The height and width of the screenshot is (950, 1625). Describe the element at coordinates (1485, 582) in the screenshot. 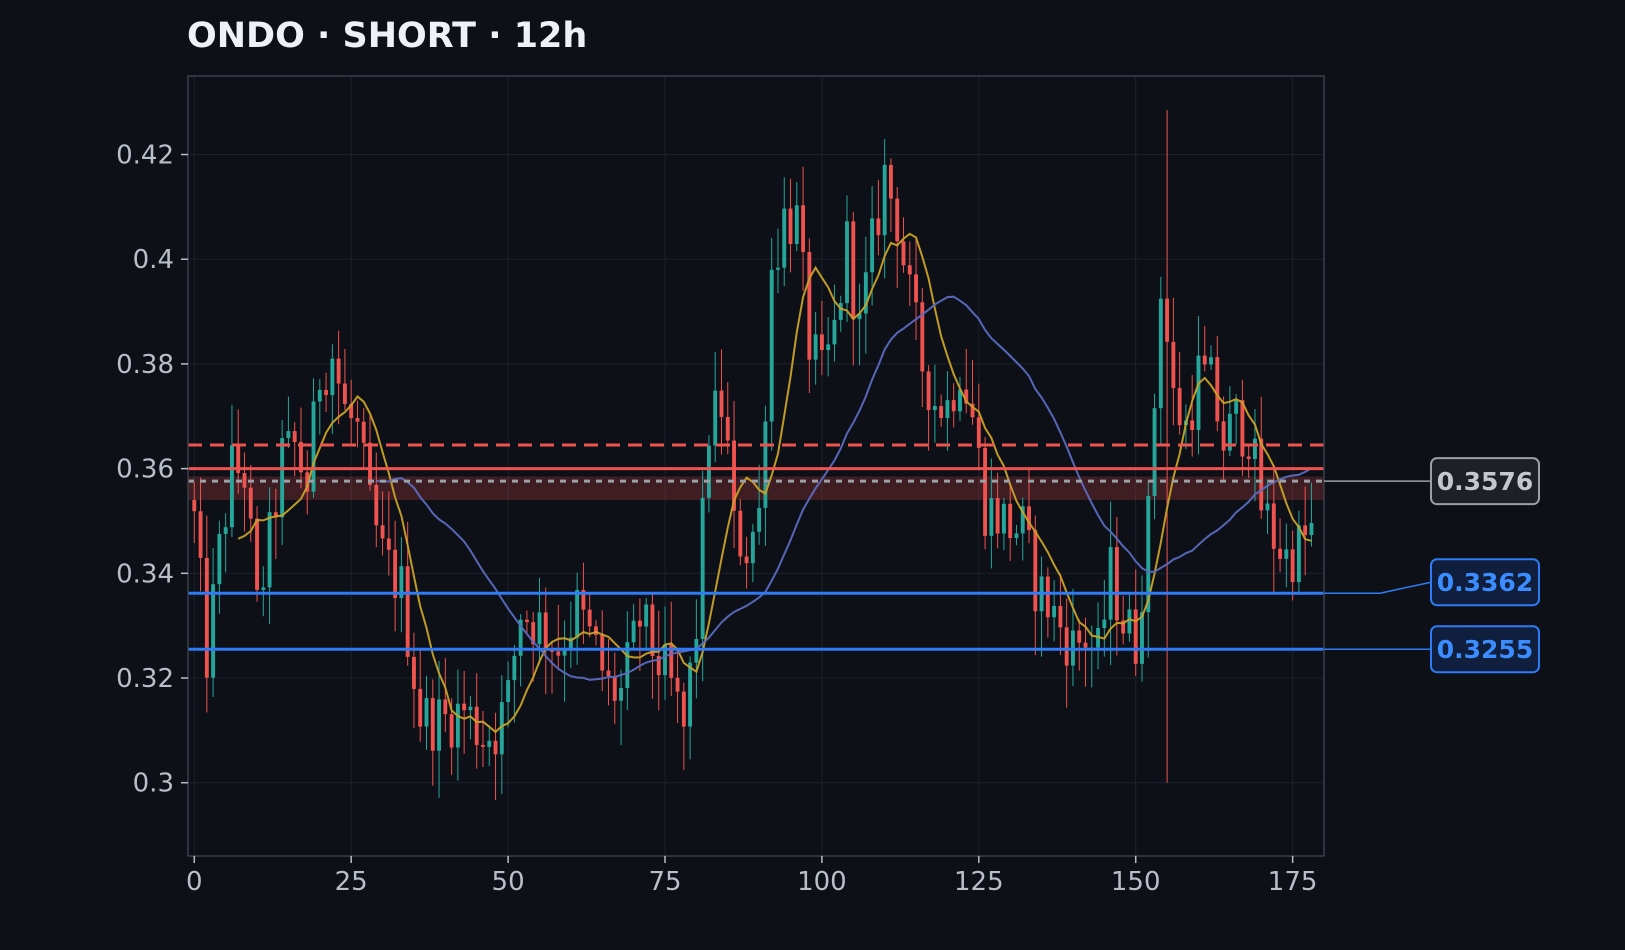

I see `badge-label-blue1: 0.3362` at that location.